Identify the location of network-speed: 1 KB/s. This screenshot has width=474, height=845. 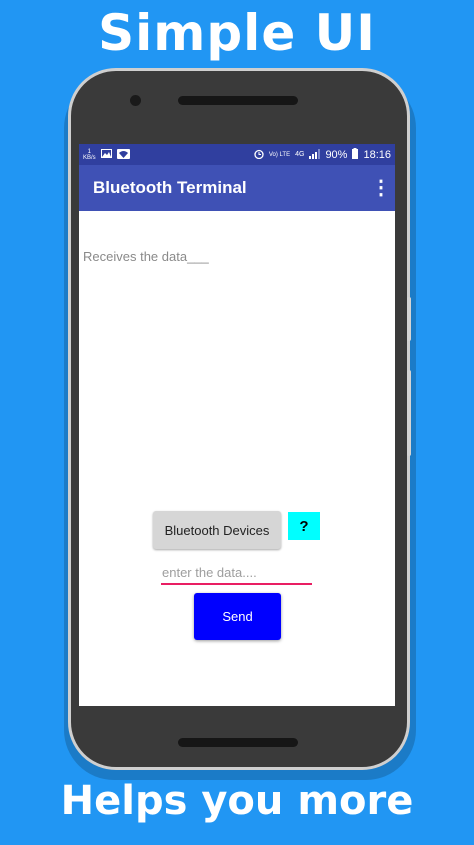
(89, 155).